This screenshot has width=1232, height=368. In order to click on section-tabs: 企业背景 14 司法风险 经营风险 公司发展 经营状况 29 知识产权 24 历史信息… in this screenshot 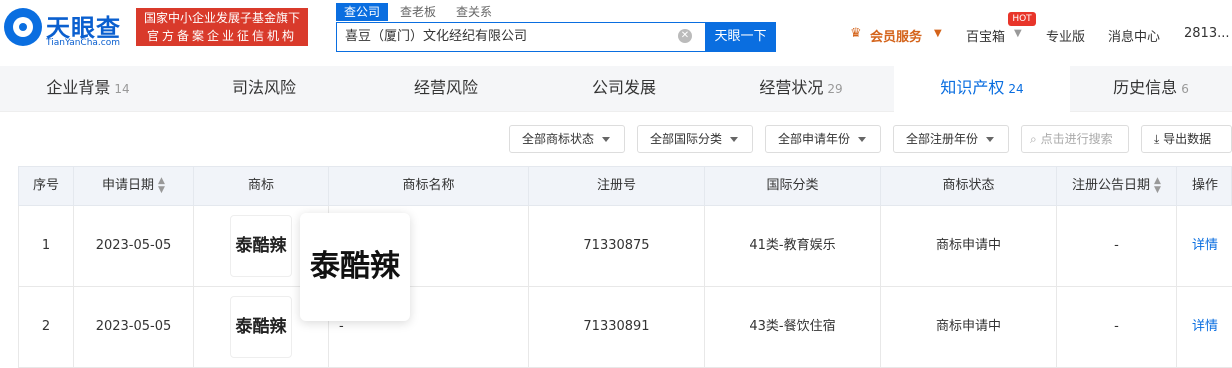, I will do `click(616, 89)`.